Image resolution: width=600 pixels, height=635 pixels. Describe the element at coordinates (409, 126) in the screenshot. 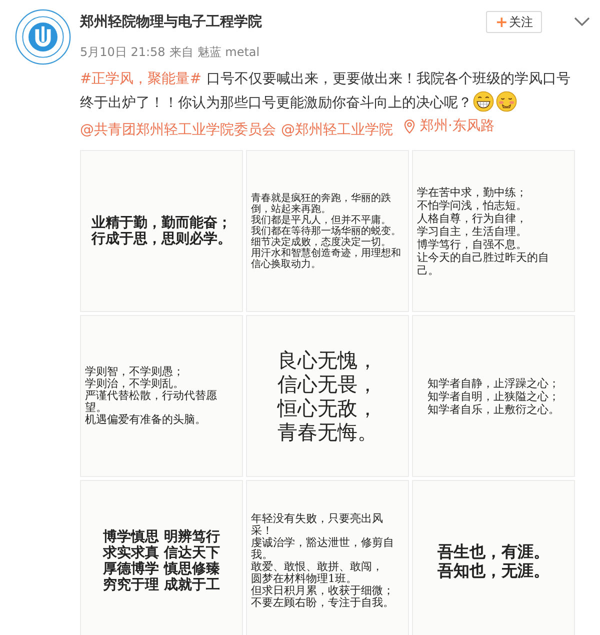

I see `location-pin-icon` at that location.